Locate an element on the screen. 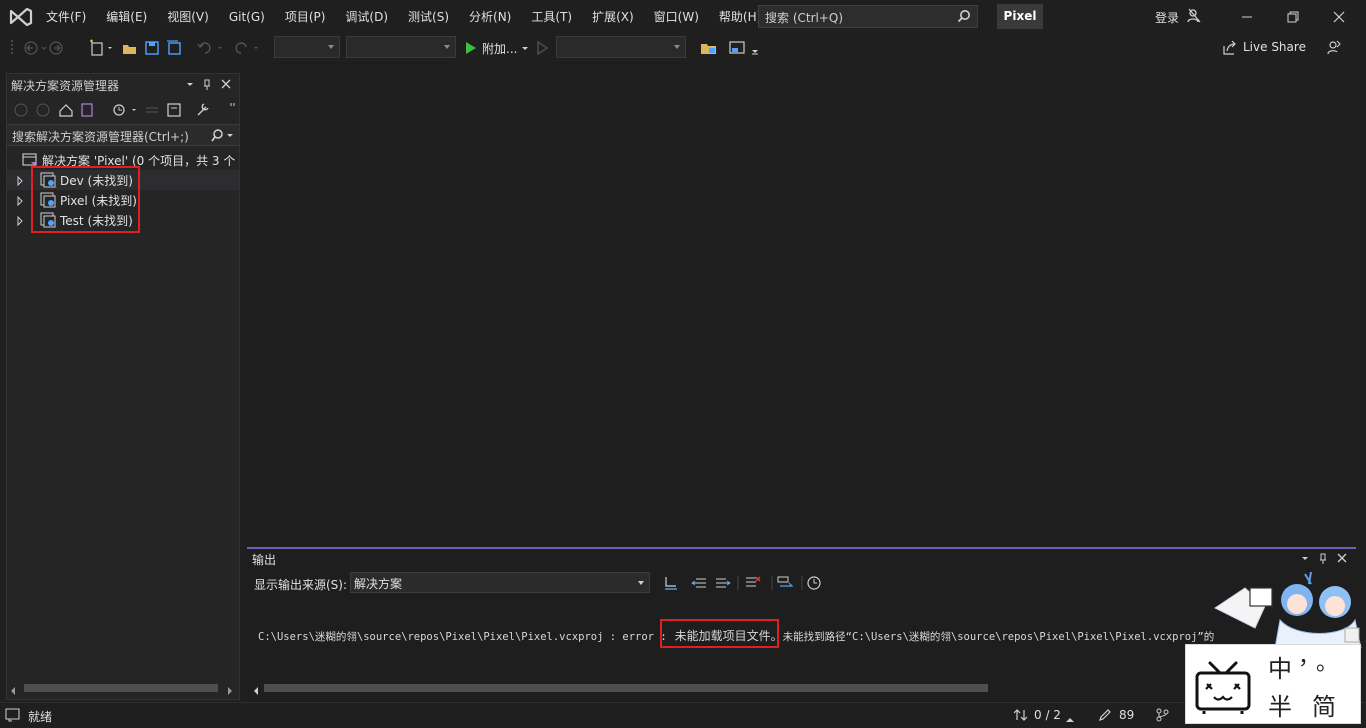 Image resolution: width=1366 pixels, height=728 pixels. close-window-icon is located at coordinates (1339, 17).